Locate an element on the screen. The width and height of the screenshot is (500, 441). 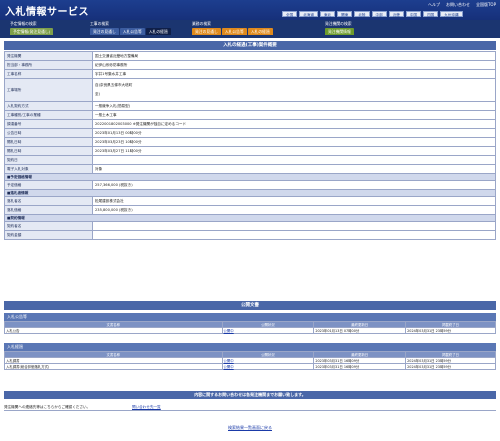
document-name: 入札公告 is located at coordinates (113, 330).